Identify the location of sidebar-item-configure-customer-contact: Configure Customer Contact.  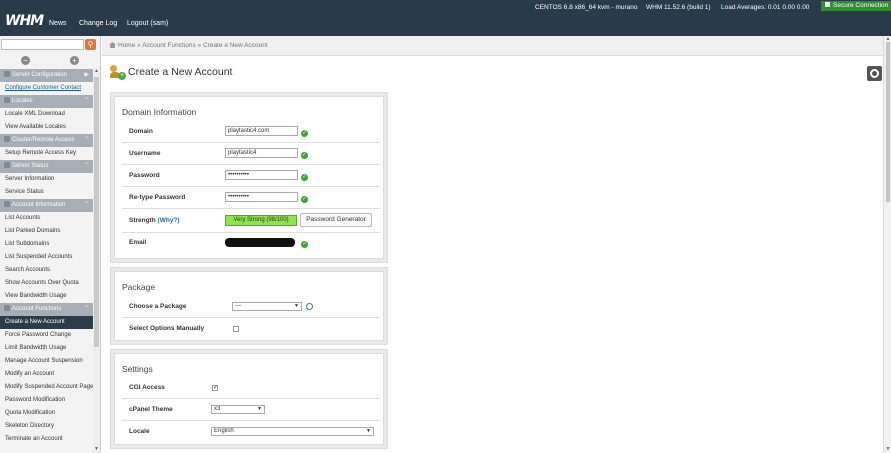
(46, 88).